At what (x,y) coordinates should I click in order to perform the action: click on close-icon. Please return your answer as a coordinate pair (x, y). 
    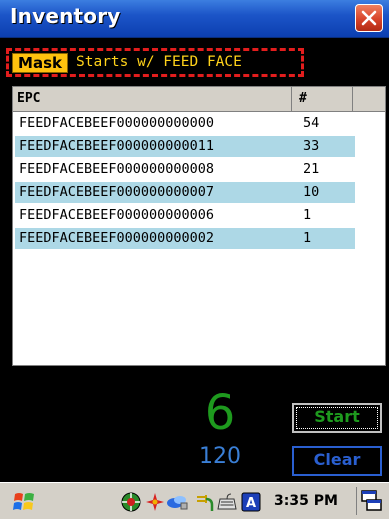
    Looking at the image, I should click on (369, 18).